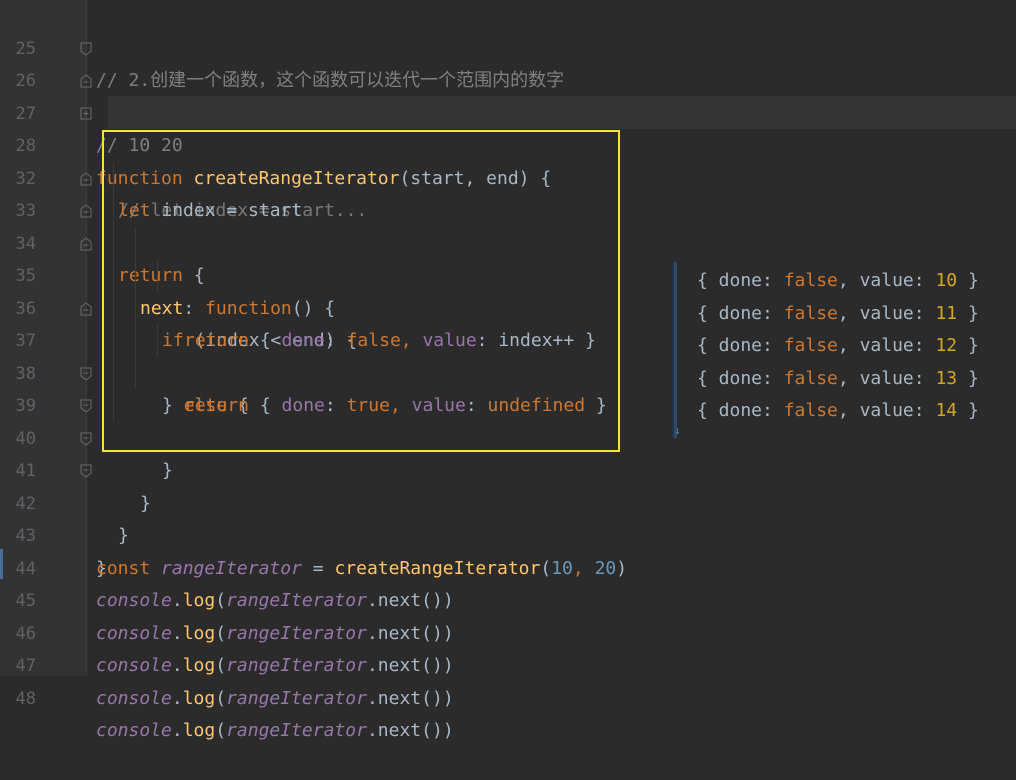 The image size is (1016, 780). What do you see at coordinates (508, 46) in the screenshot?
I see `code-line: 25 // 2.创建一个函数，这个函数可以迭代一个范围内的数字` at bounding box center [508, 46].